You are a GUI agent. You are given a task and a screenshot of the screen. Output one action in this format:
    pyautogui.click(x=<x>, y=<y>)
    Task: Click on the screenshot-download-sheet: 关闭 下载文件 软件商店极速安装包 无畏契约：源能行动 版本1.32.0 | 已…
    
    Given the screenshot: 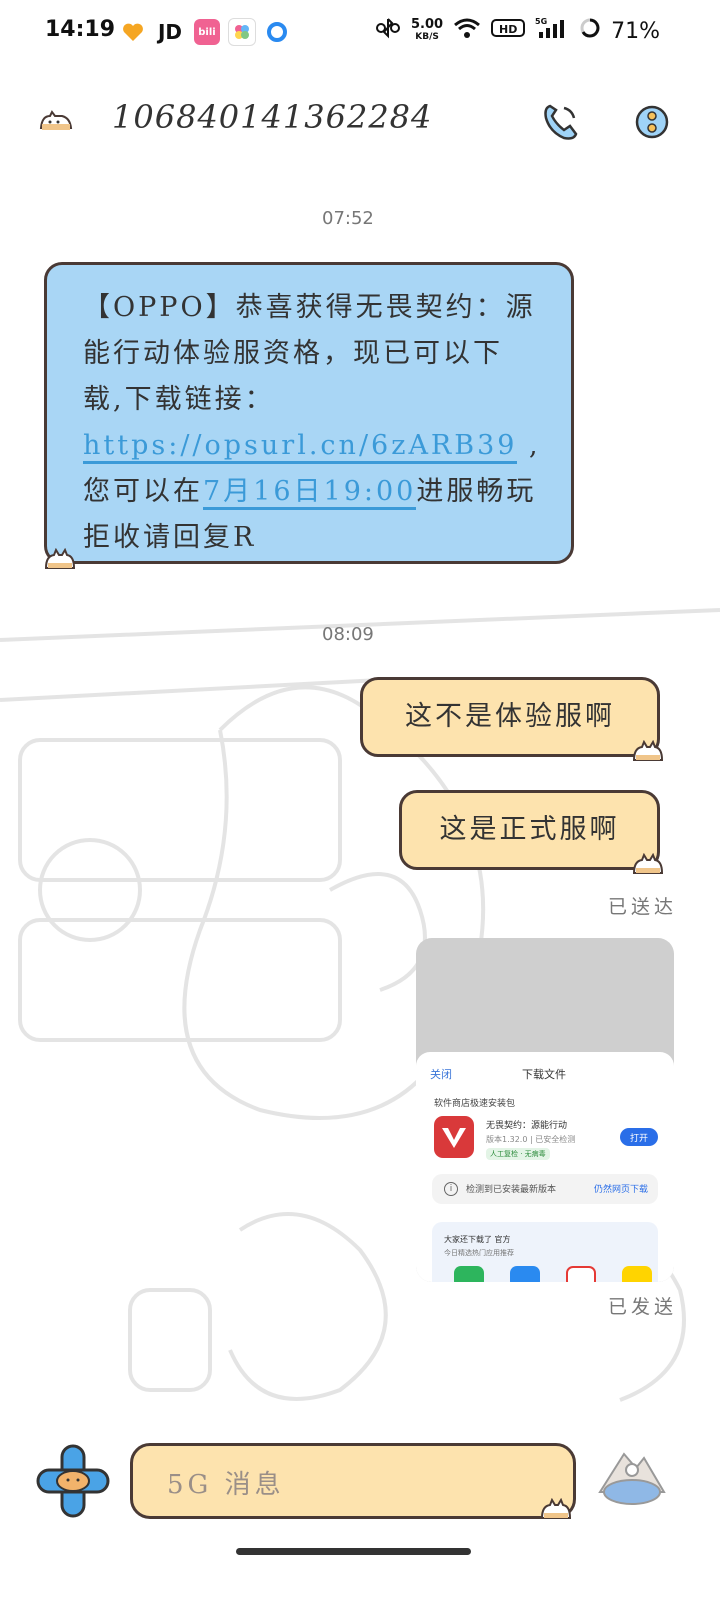 What is the action you would take?
    pyautogui.click(x=545, y=1167)
    